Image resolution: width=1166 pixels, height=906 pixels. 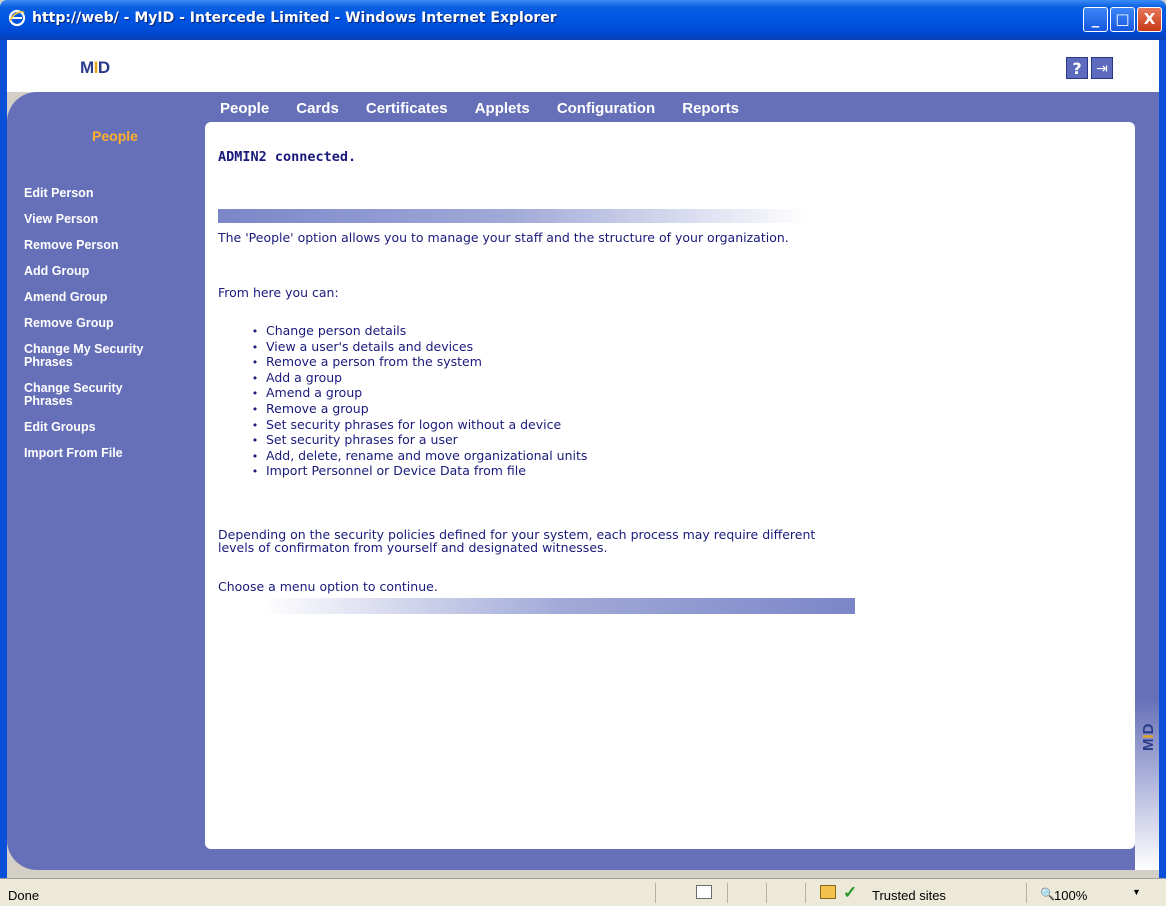 I want to click on logout-button: ⇥, so click(x=1102, y=68).